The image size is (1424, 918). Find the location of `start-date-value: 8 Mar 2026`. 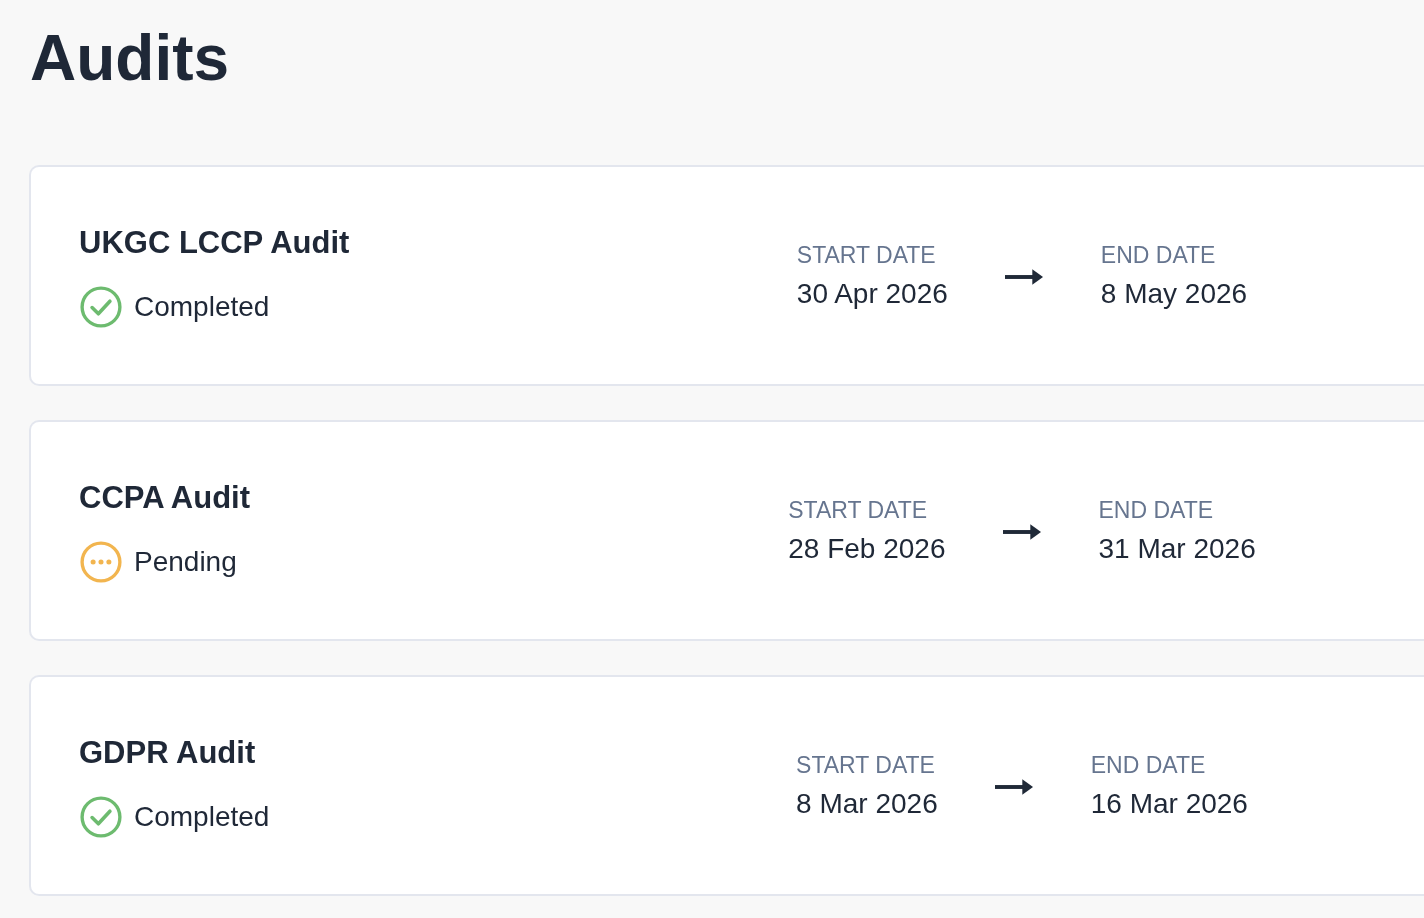

start-date-value: 8 Mar 2026 is located at coordinates (867, 803).